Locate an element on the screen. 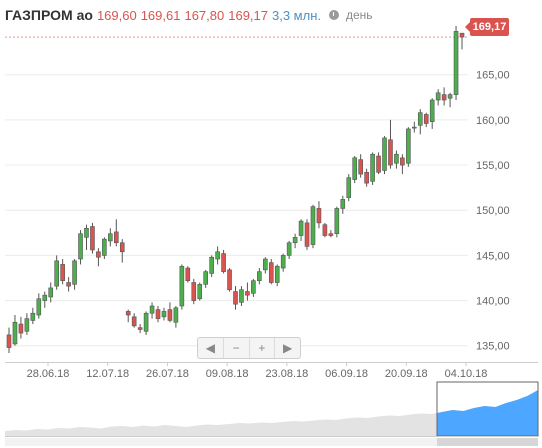 This screenshot has width=542, height=448. navigator is located at coordinates (272, 413).